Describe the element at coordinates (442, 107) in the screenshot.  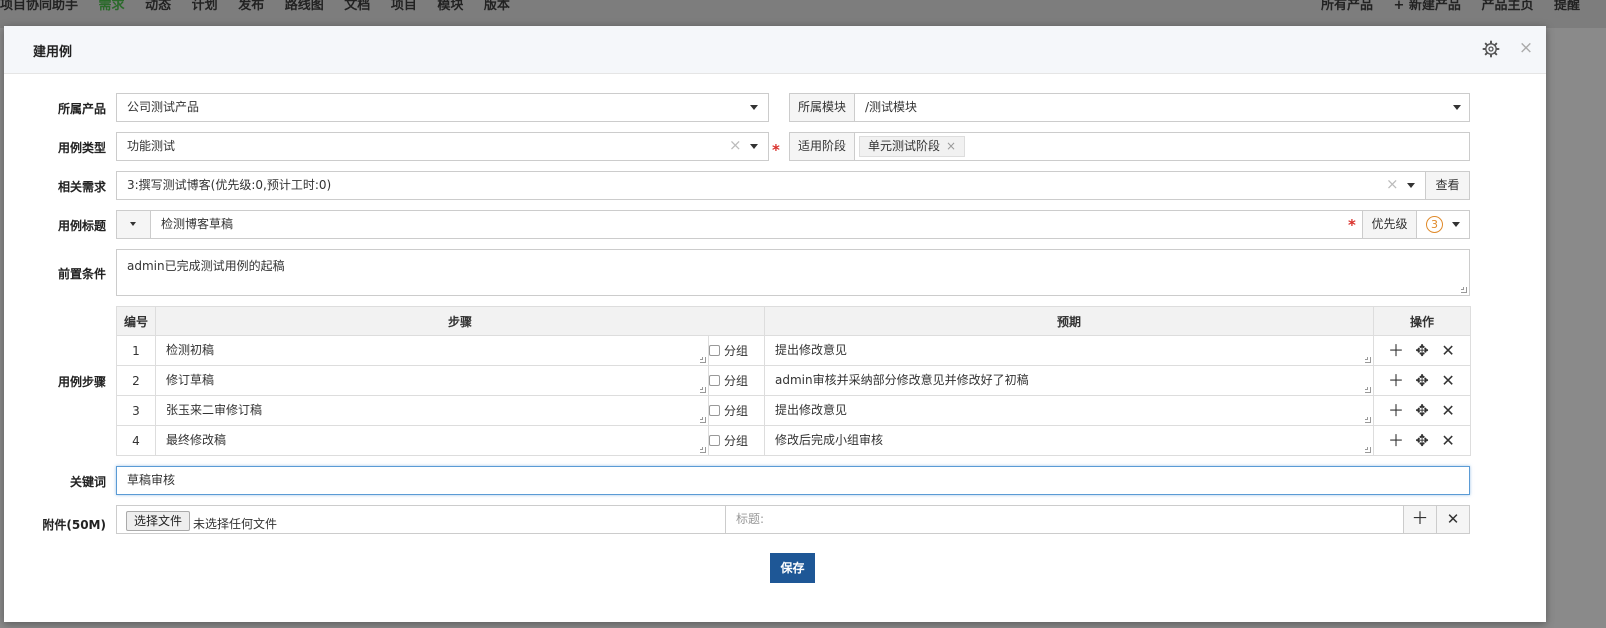
I see `product-select: 公司测试产品` at that location.